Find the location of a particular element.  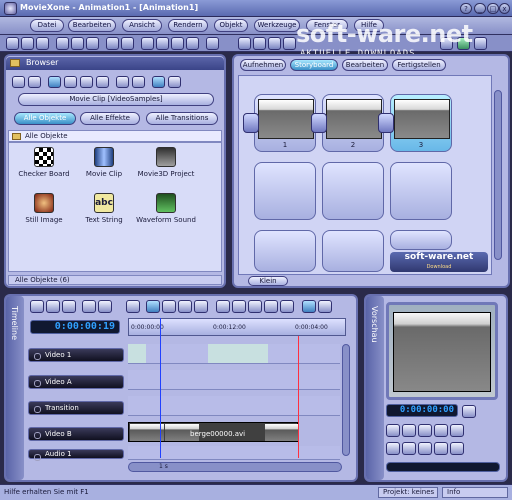

close-button: x is located at coordinates (504, 8).